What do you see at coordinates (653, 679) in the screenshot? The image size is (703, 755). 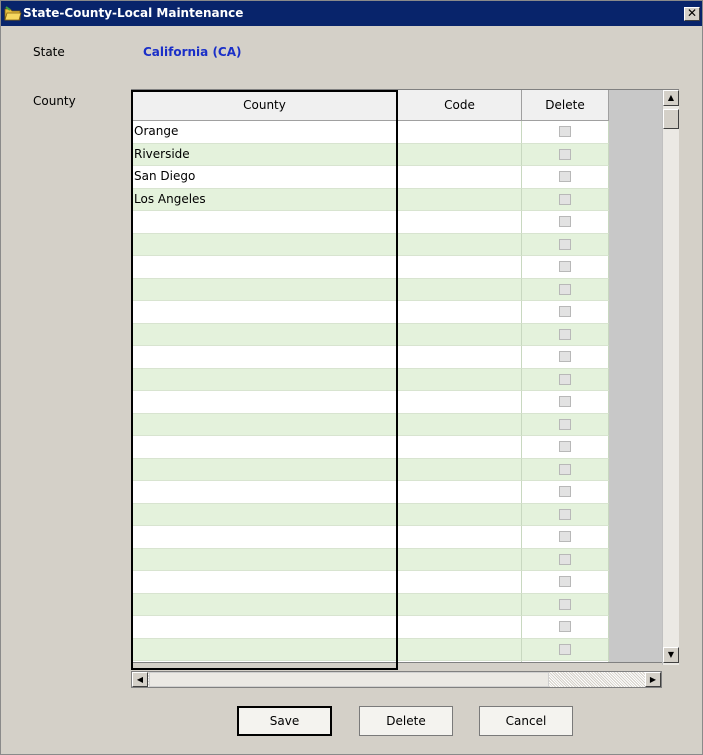 I see `scroll-right-button: ▶` at bounding box center [653, 679].